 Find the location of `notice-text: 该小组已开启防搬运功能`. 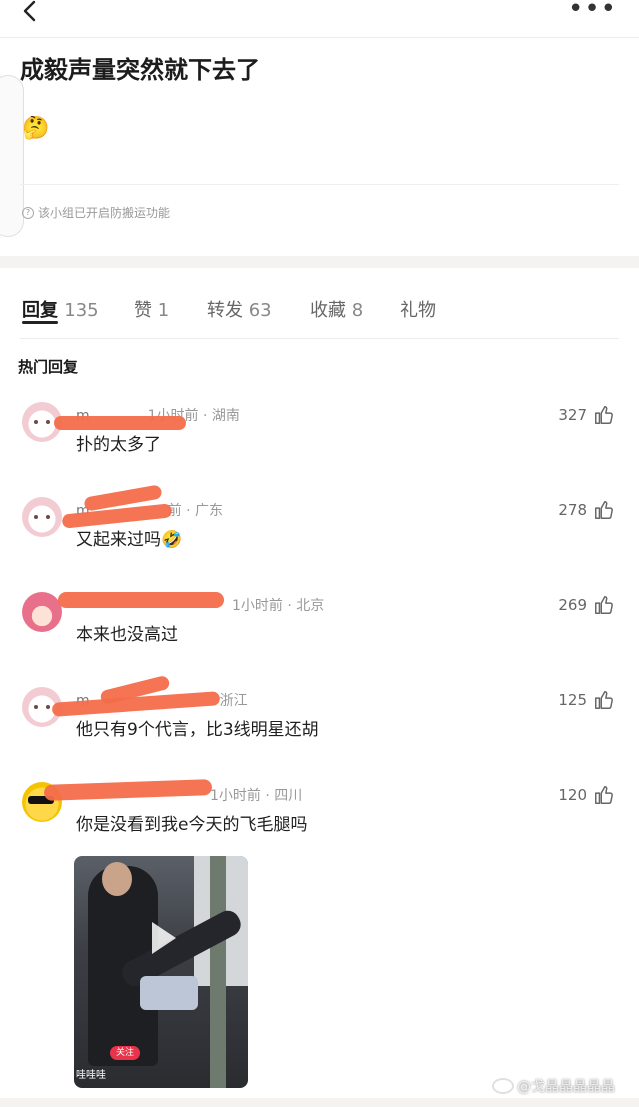

notice-text: 该小组已开启防搬运功能 is located at coordinates (104, 213).